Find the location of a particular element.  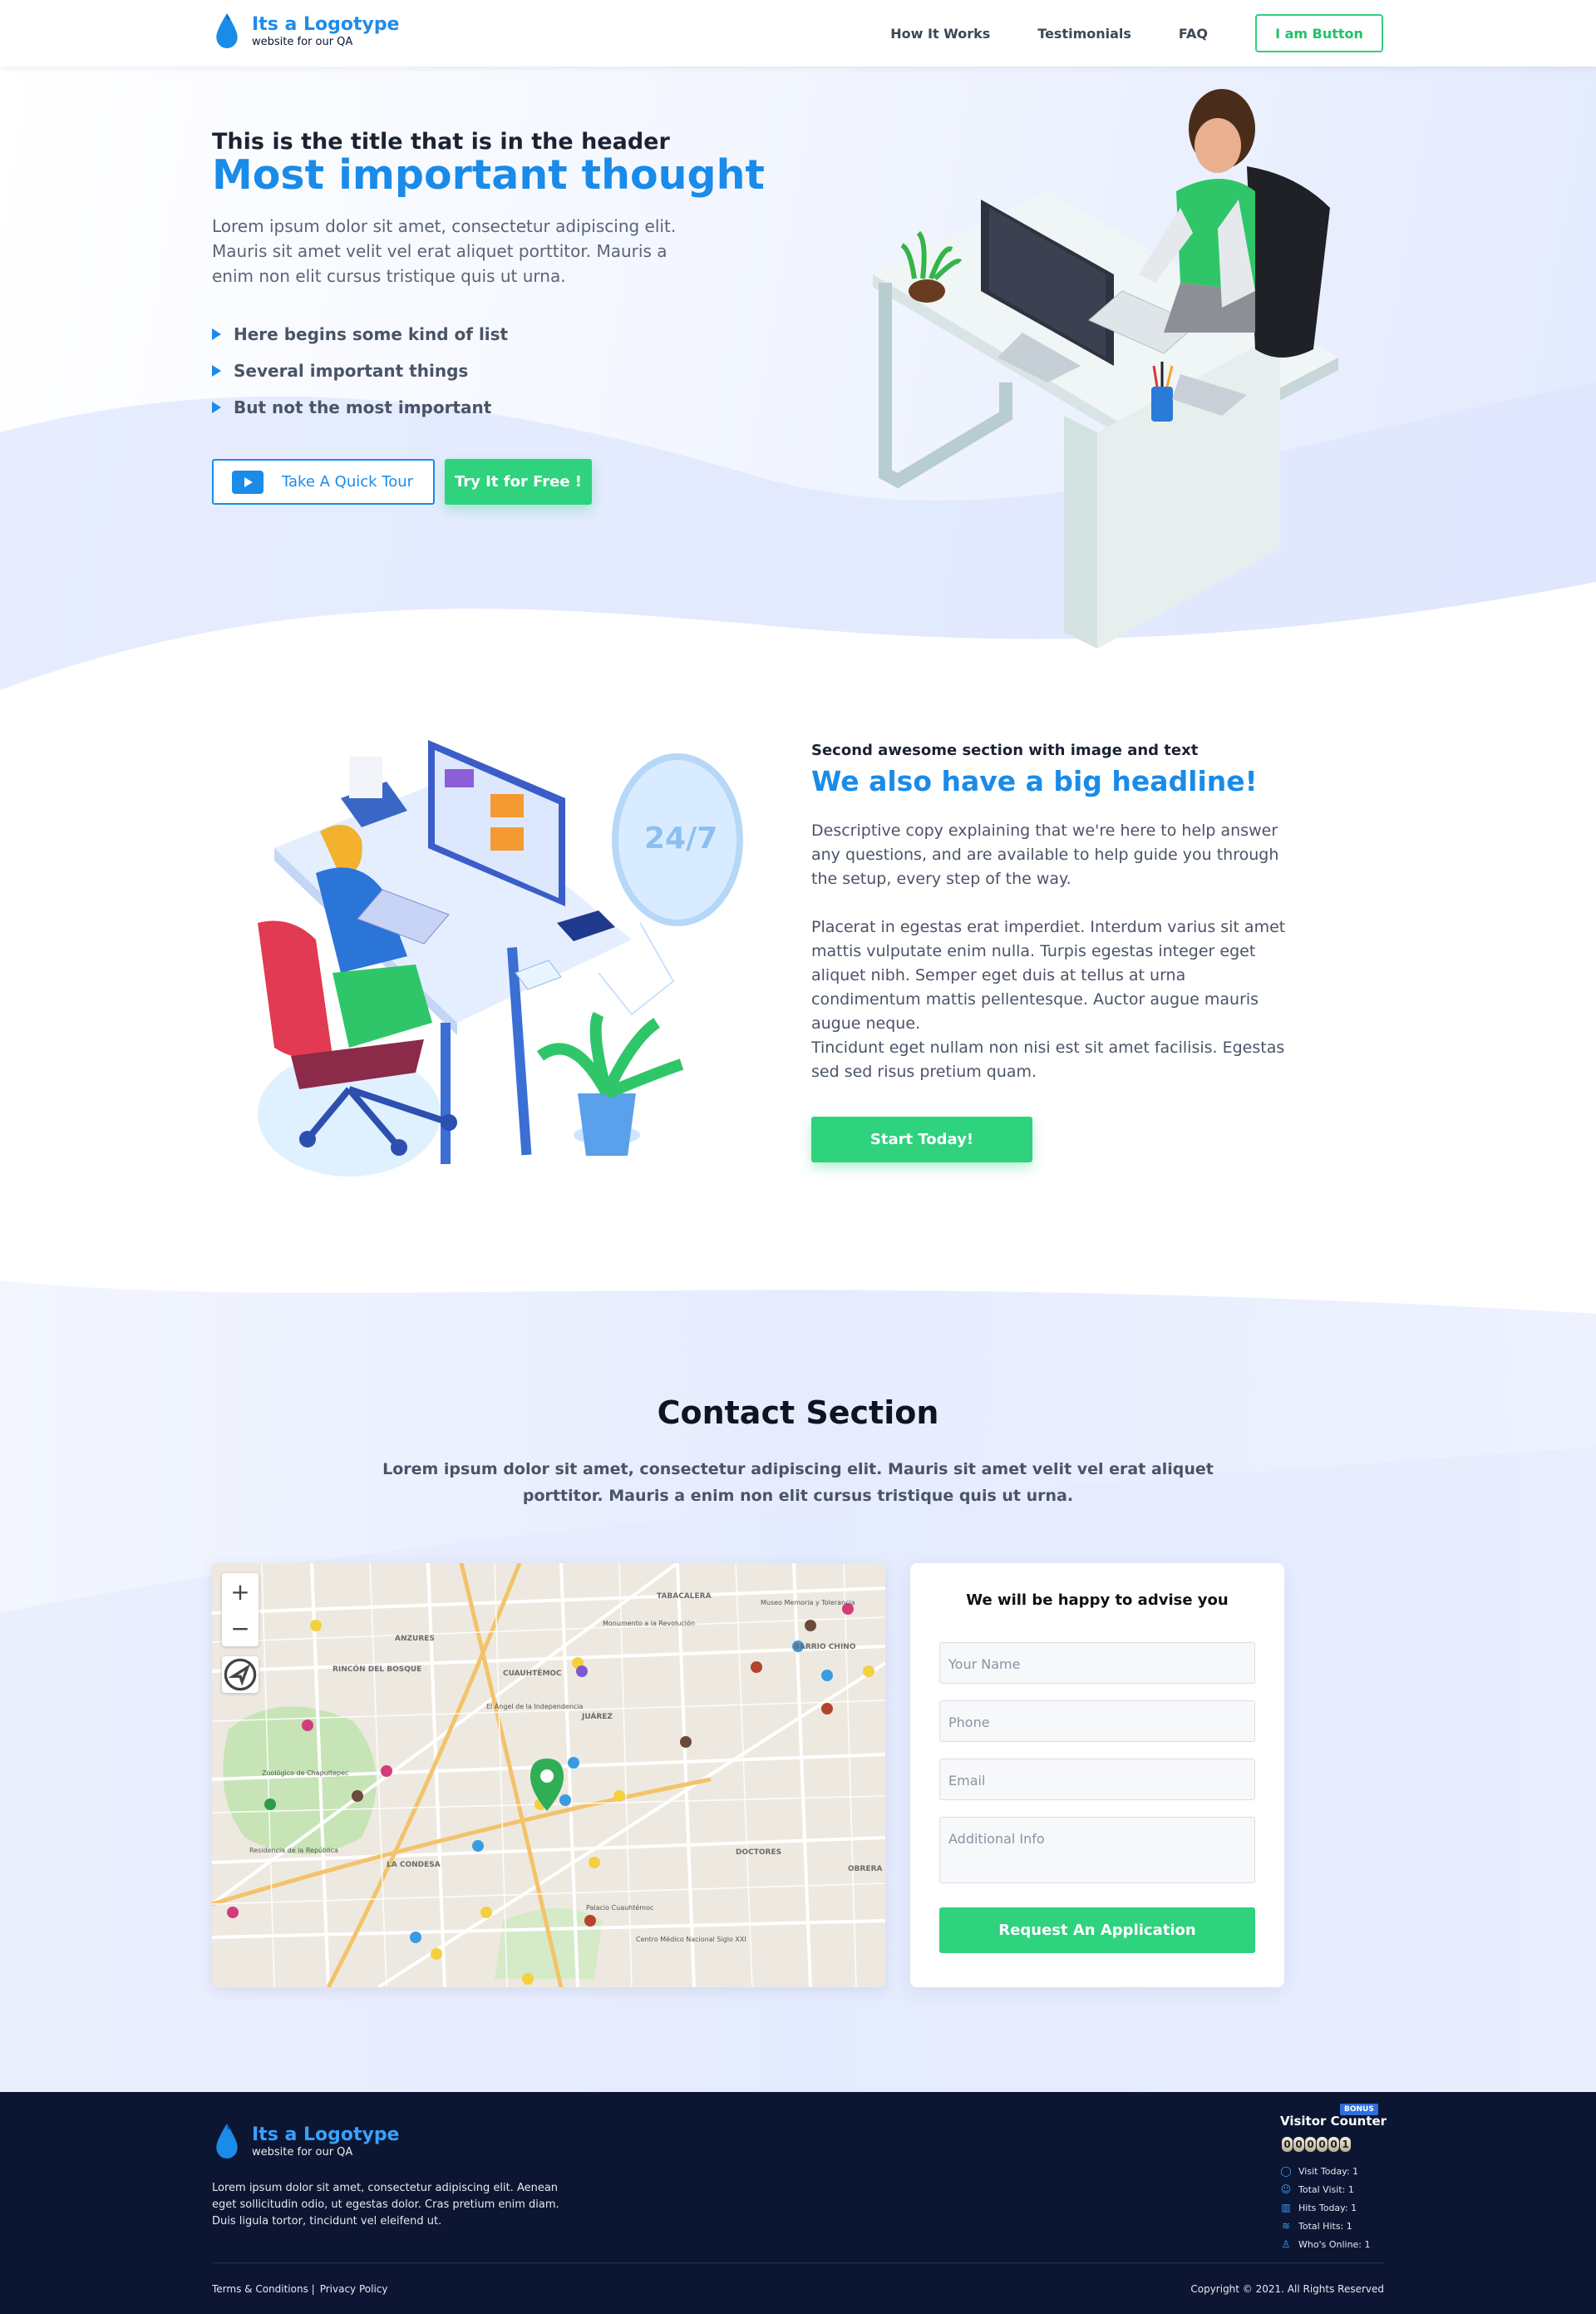

request-application-button: Request An Application is located at coordinates (1097, 1930).